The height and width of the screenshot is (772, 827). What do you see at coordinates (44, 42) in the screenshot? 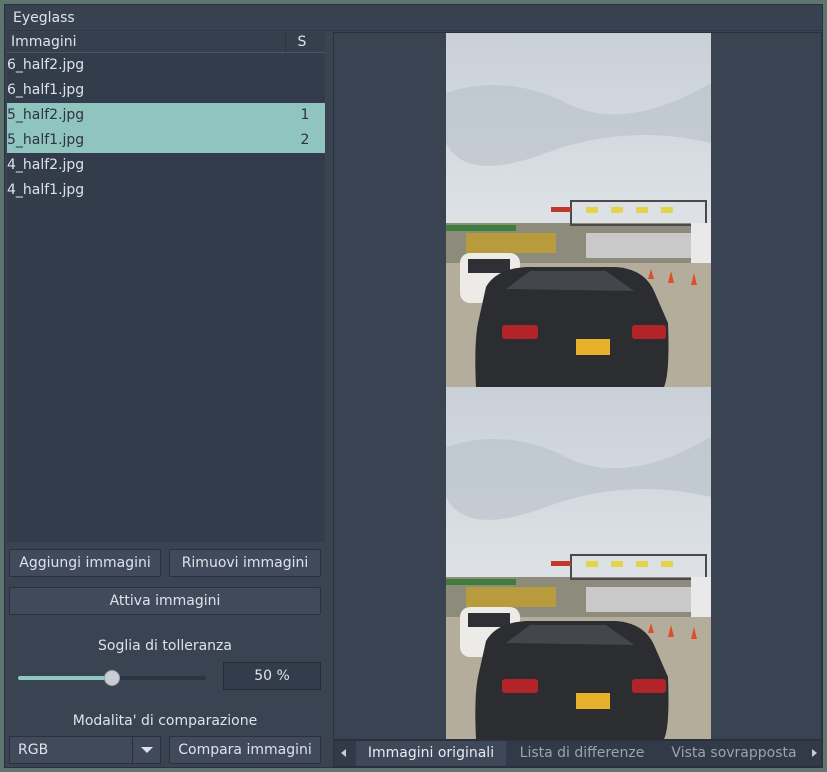
I see `column-header-images: Immagini` at bounding box center [44, 42].